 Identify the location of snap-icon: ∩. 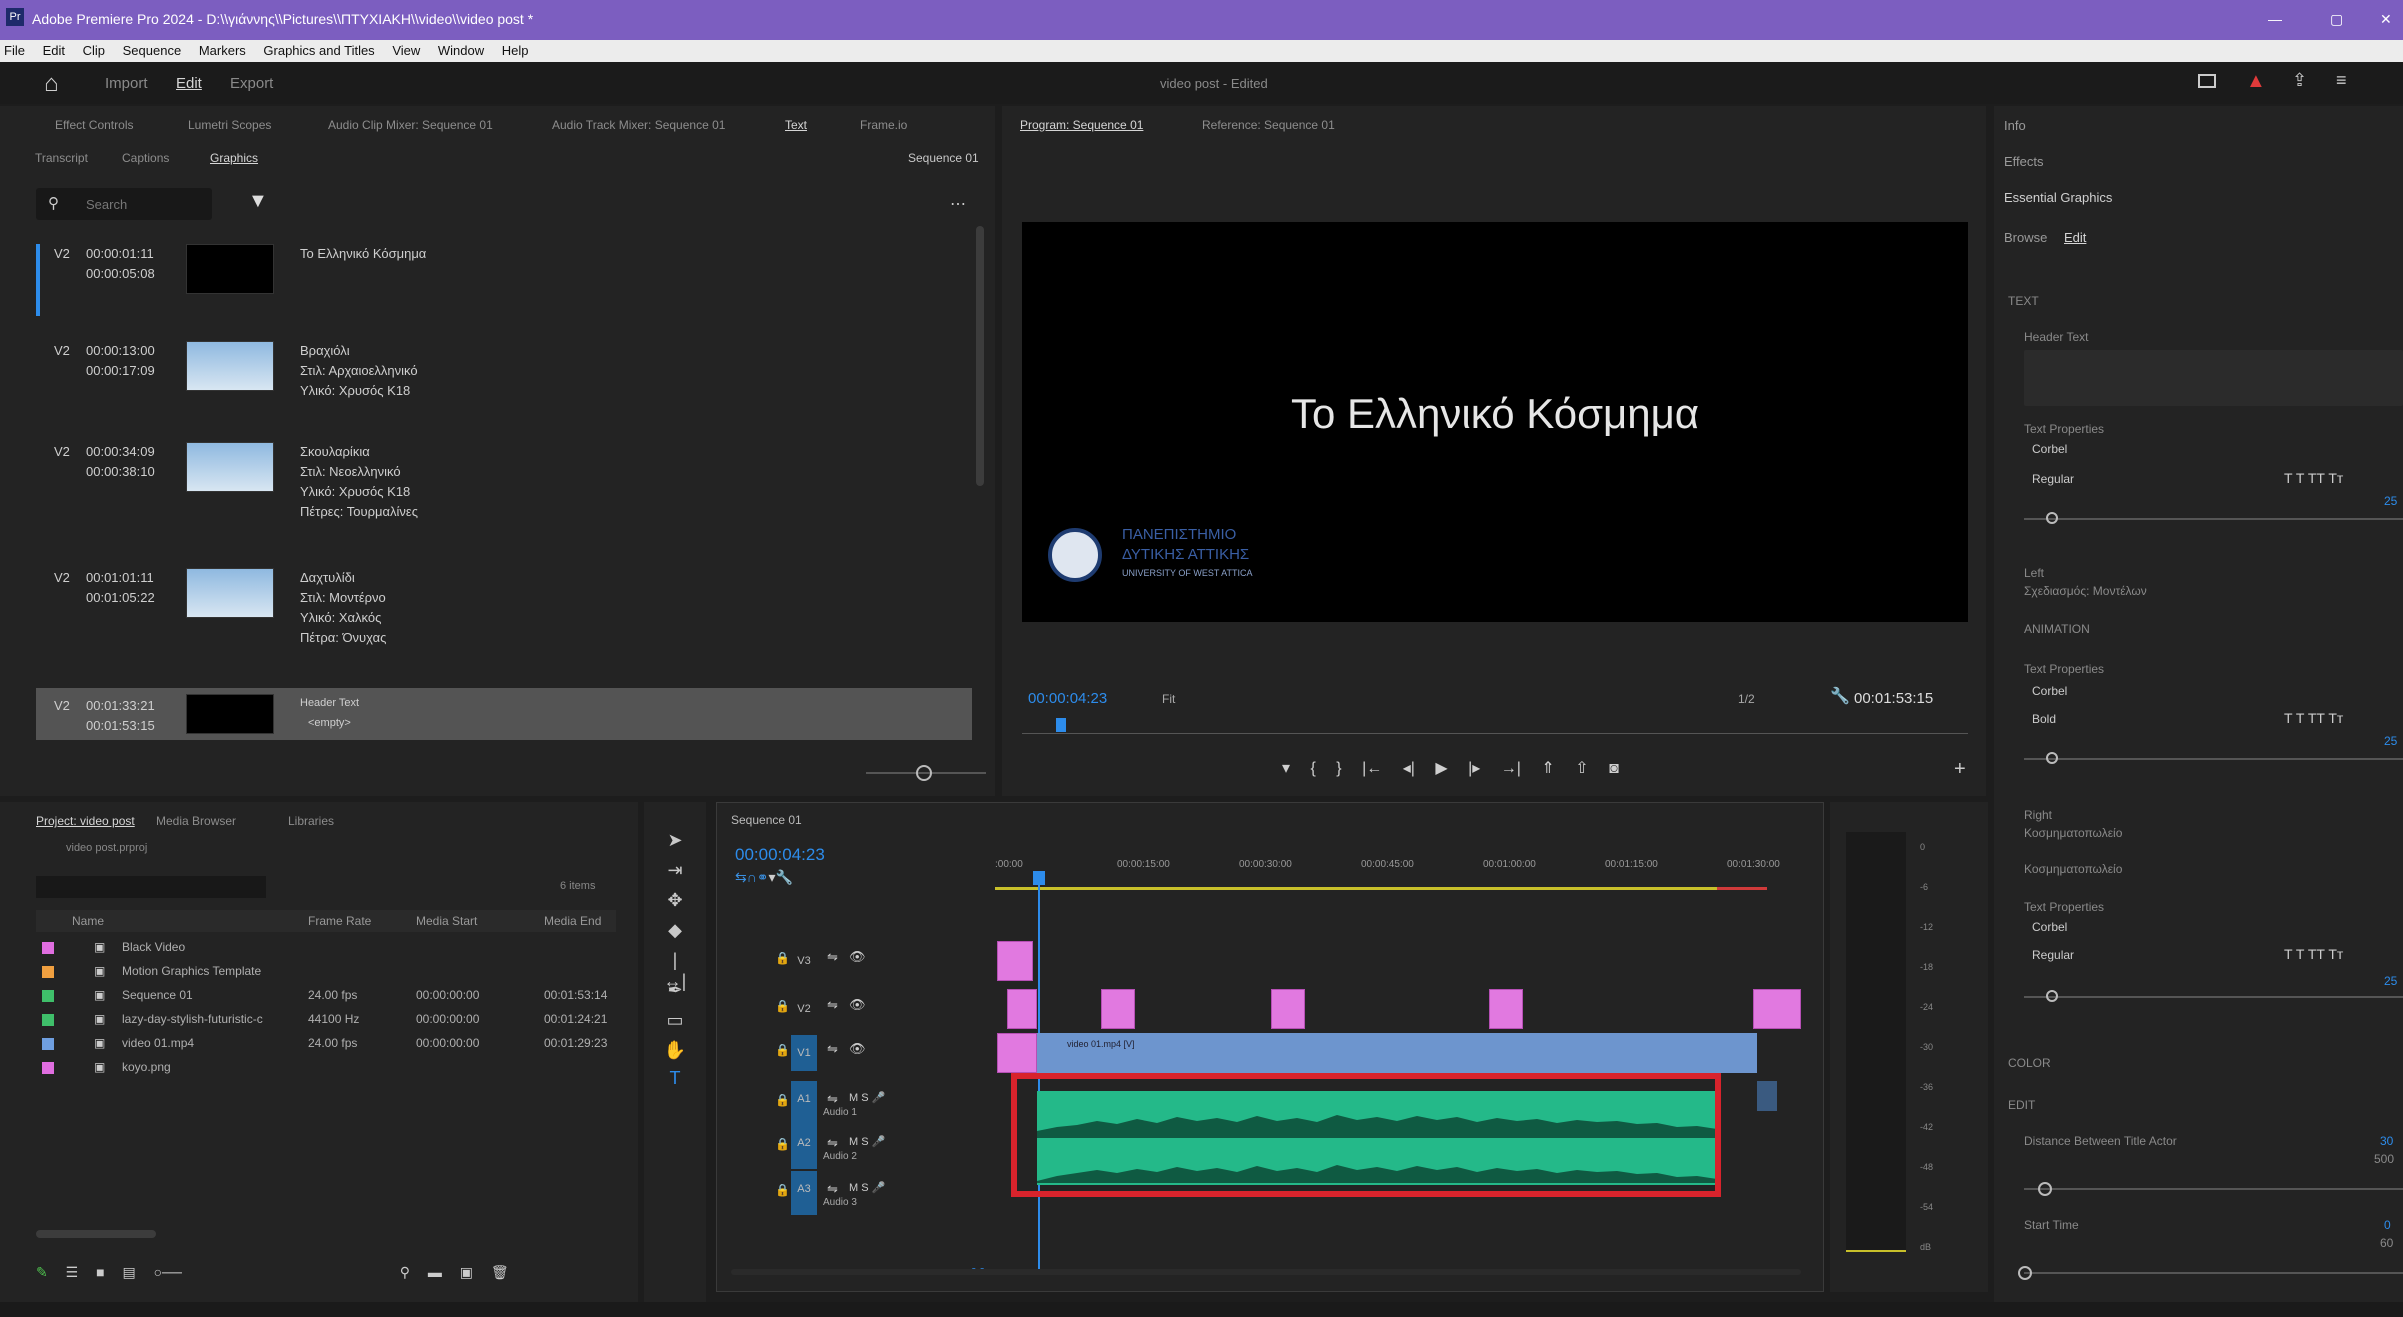
(752, 877).